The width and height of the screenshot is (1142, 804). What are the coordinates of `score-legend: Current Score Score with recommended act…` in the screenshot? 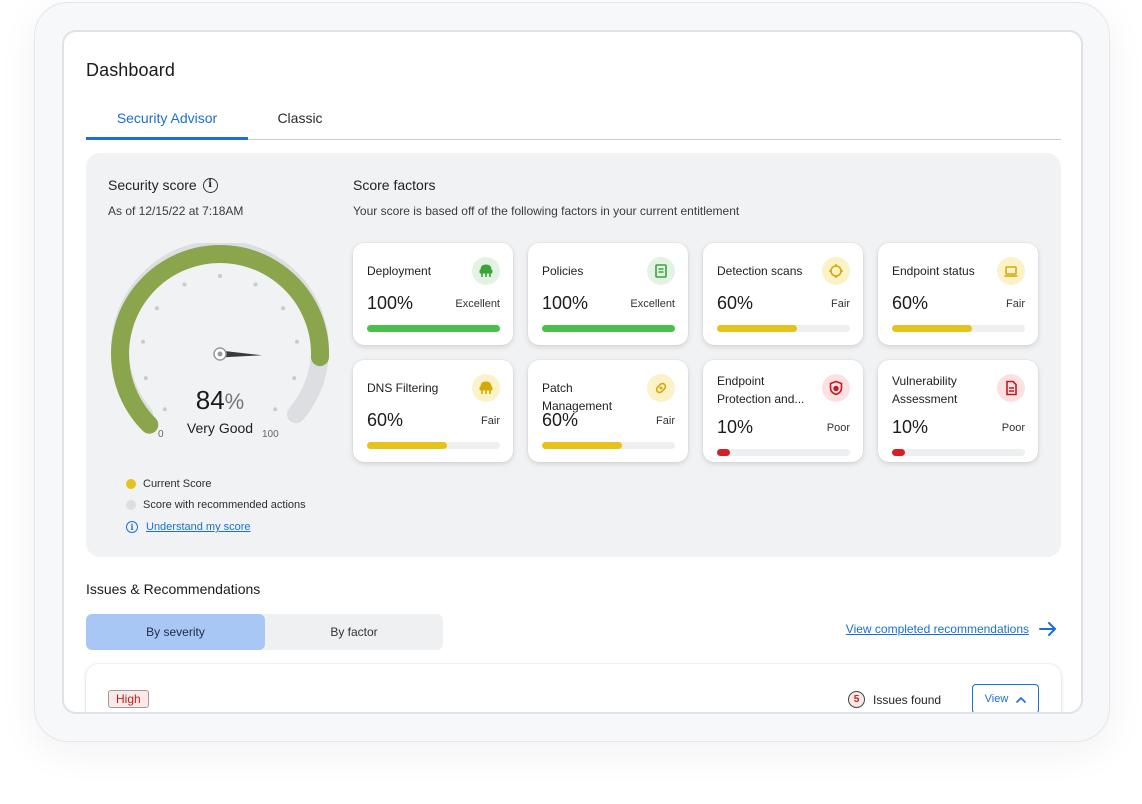 It's located at (216, 494).